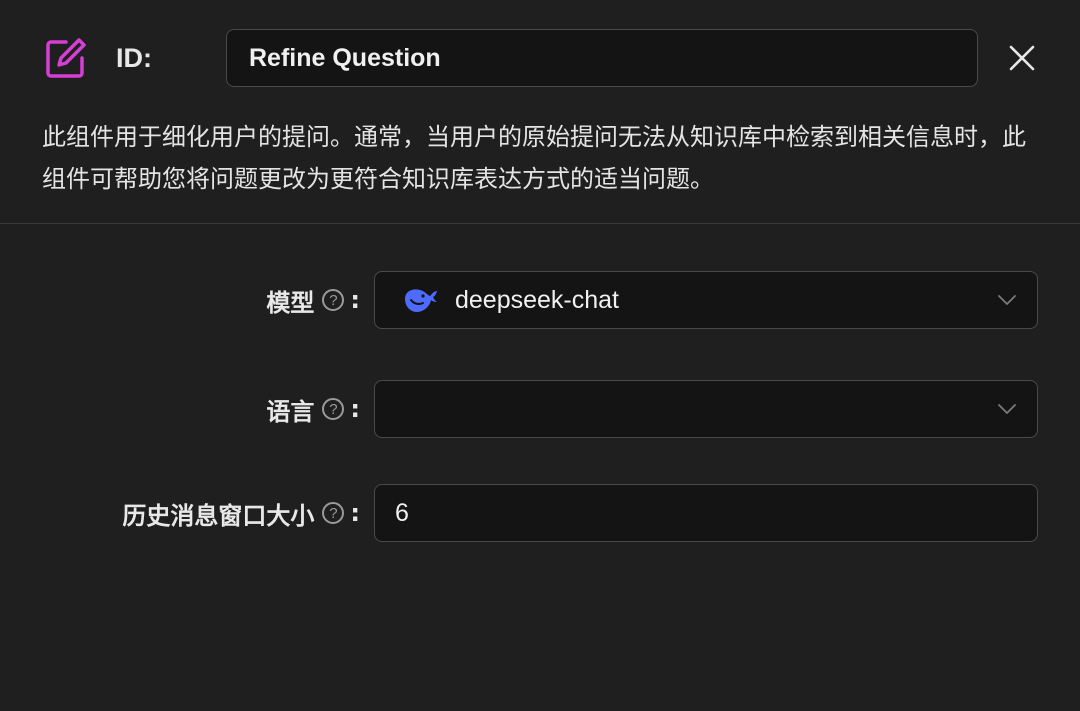  I want to click on model-select: deepseek-chat, so click(706, 300).